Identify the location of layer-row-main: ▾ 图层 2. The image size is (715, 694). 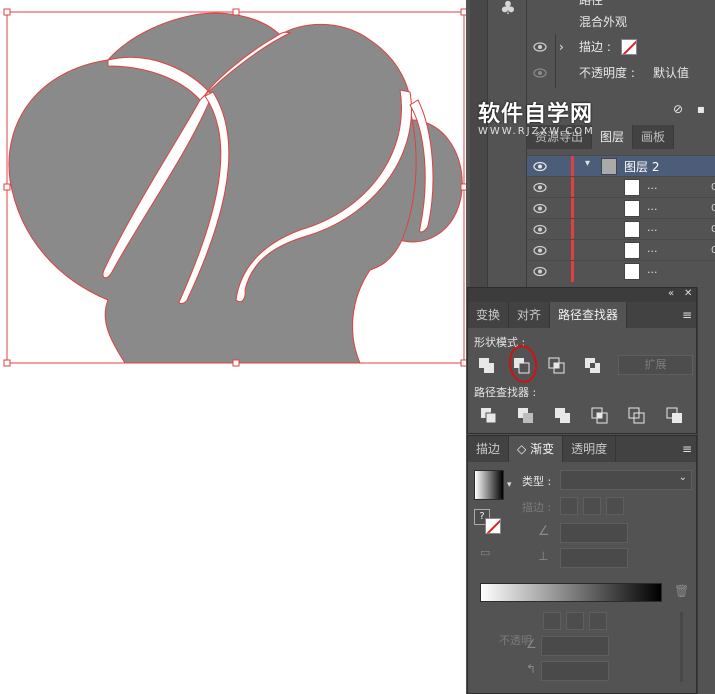
(621, 166).